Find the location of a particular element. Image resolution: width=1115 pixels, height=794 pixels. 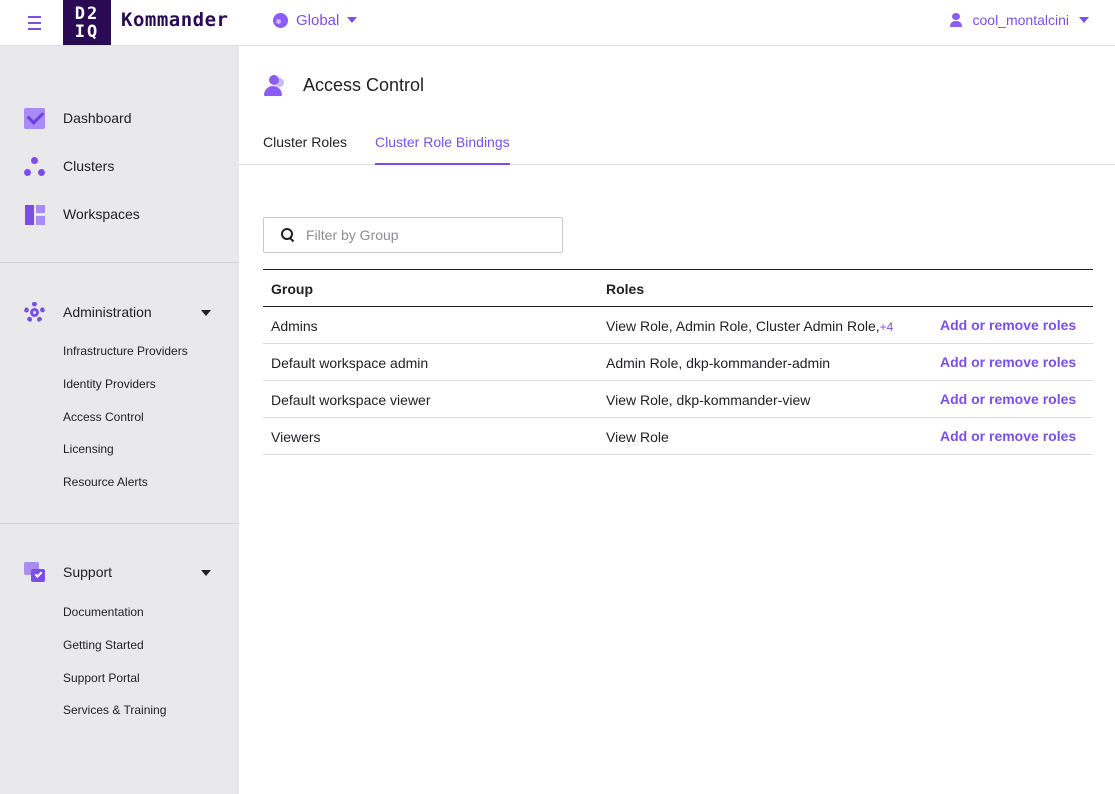

d2iq-logo: D2 IQ is located at coordinates (87, 22).